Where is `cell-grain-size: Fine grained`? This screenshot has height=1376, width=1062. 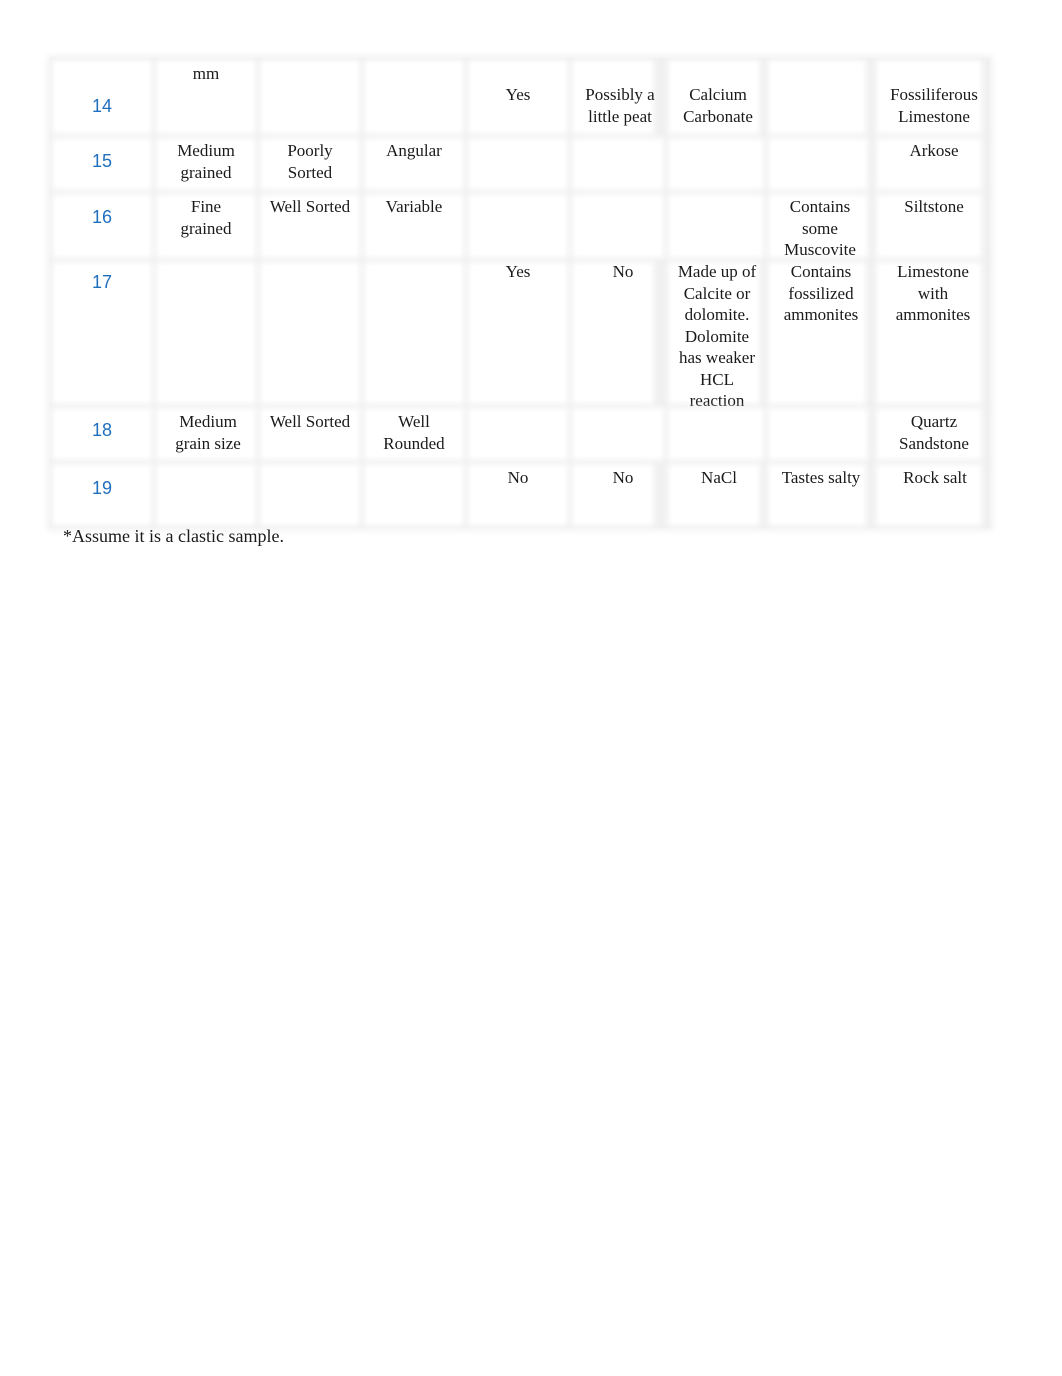 cell-grain-size: Fine grained is located at coordinates (206, 226).